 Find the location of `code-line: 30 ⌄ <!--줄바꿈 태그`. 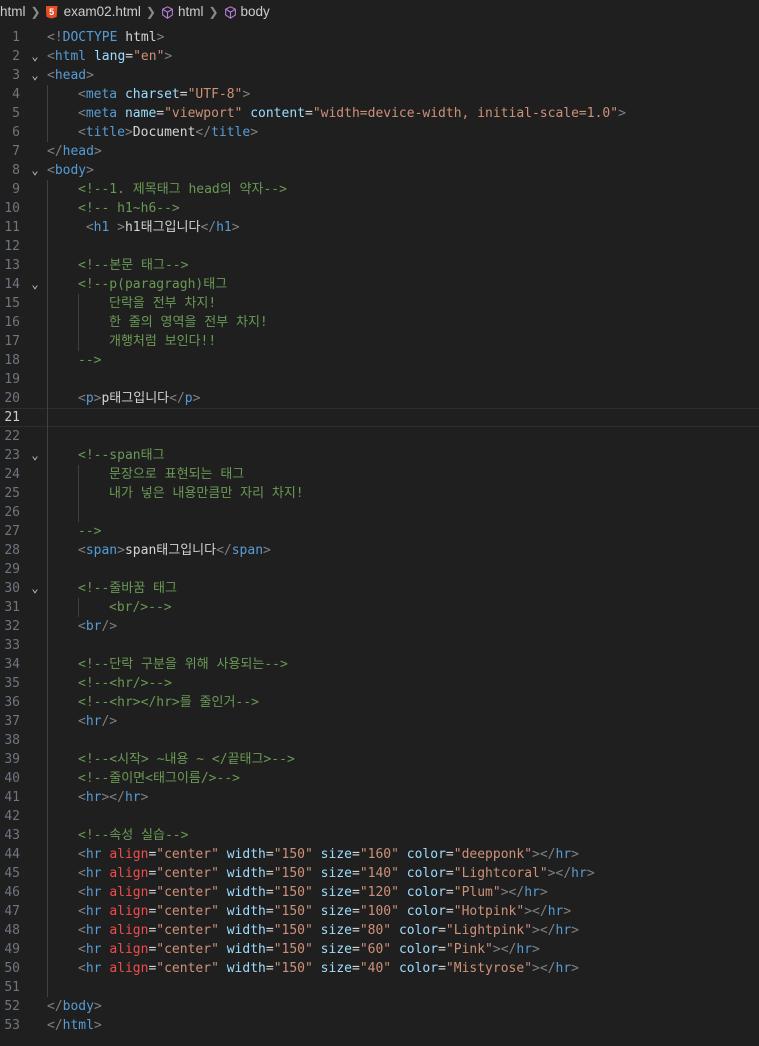

code-line: 30 ⌄ <!--줄바꿈 태그 is located at coordinates (379, 588).